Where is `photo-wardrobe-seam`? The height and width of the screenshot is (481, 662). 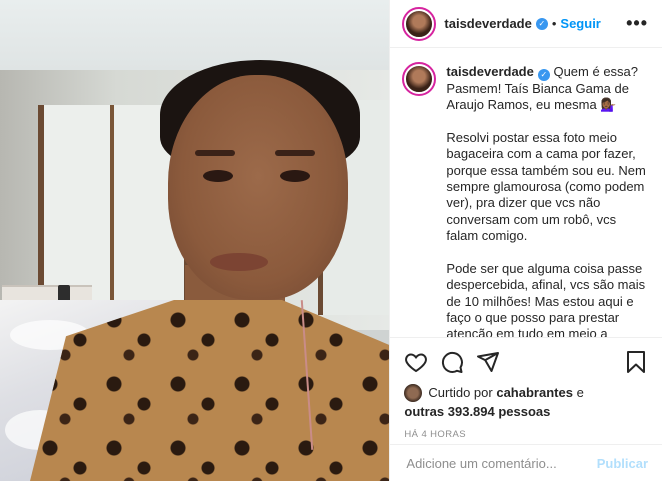 photo-wardrobe-seam is located at coordinates (112, 207).